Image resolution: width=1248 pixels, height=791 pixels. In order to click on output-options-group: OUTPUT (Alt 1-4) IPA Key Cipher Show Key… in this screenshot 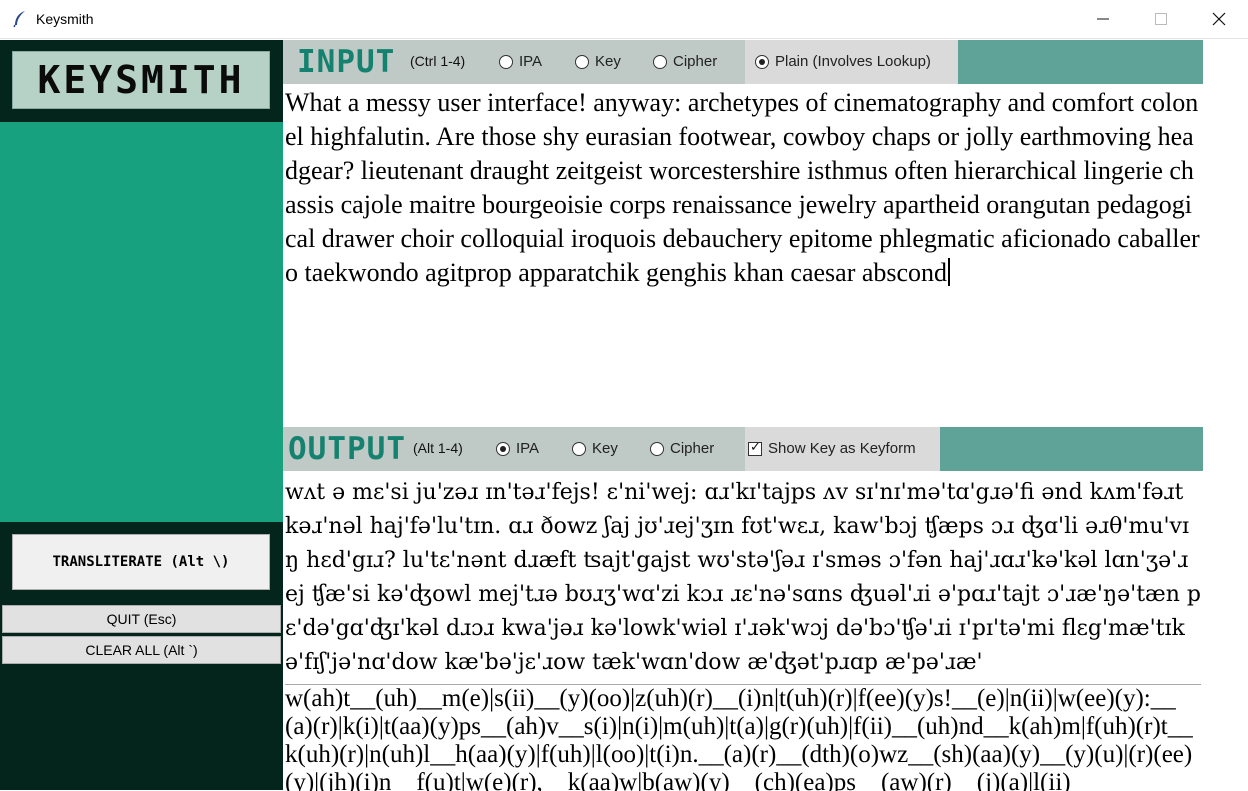, I will do `click(611, 449)`.